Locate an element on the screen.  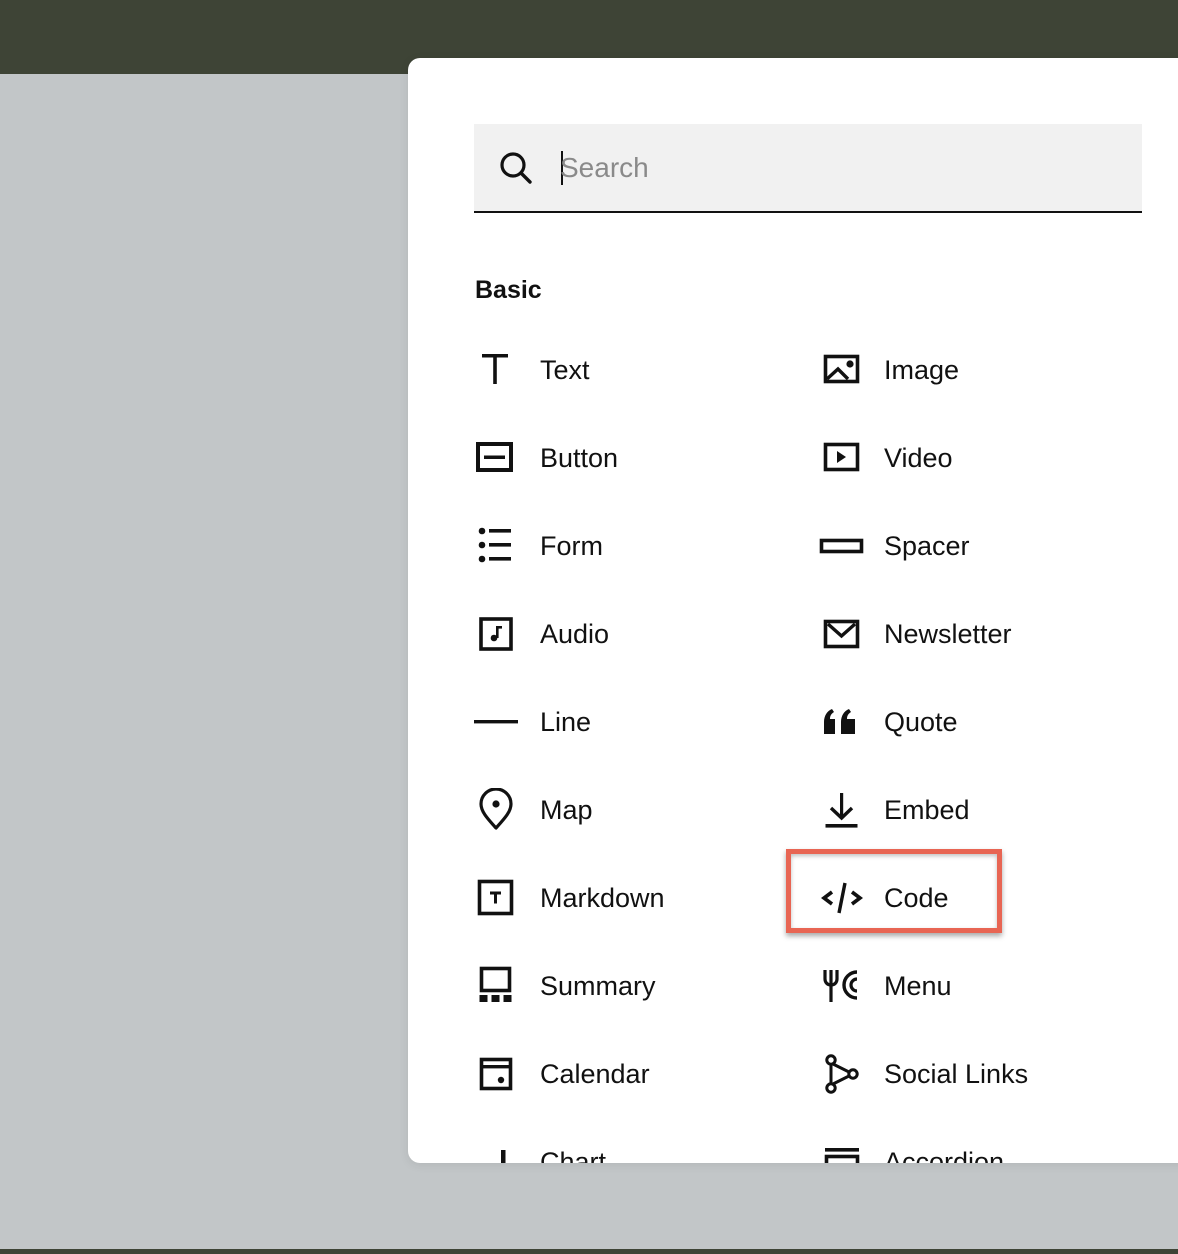
spacer-icon is located at coordinates (842, 546).